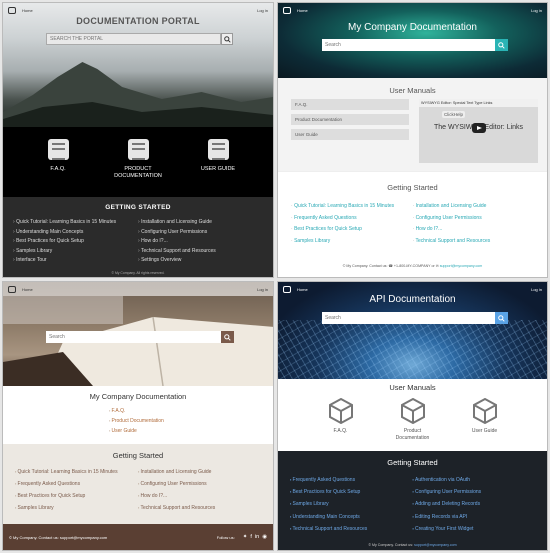 This screenshot has width=550, height=553. Describe the element at coordinates (245, 537) in the screenshot. I see `twitter-icon: ✦` at that location.